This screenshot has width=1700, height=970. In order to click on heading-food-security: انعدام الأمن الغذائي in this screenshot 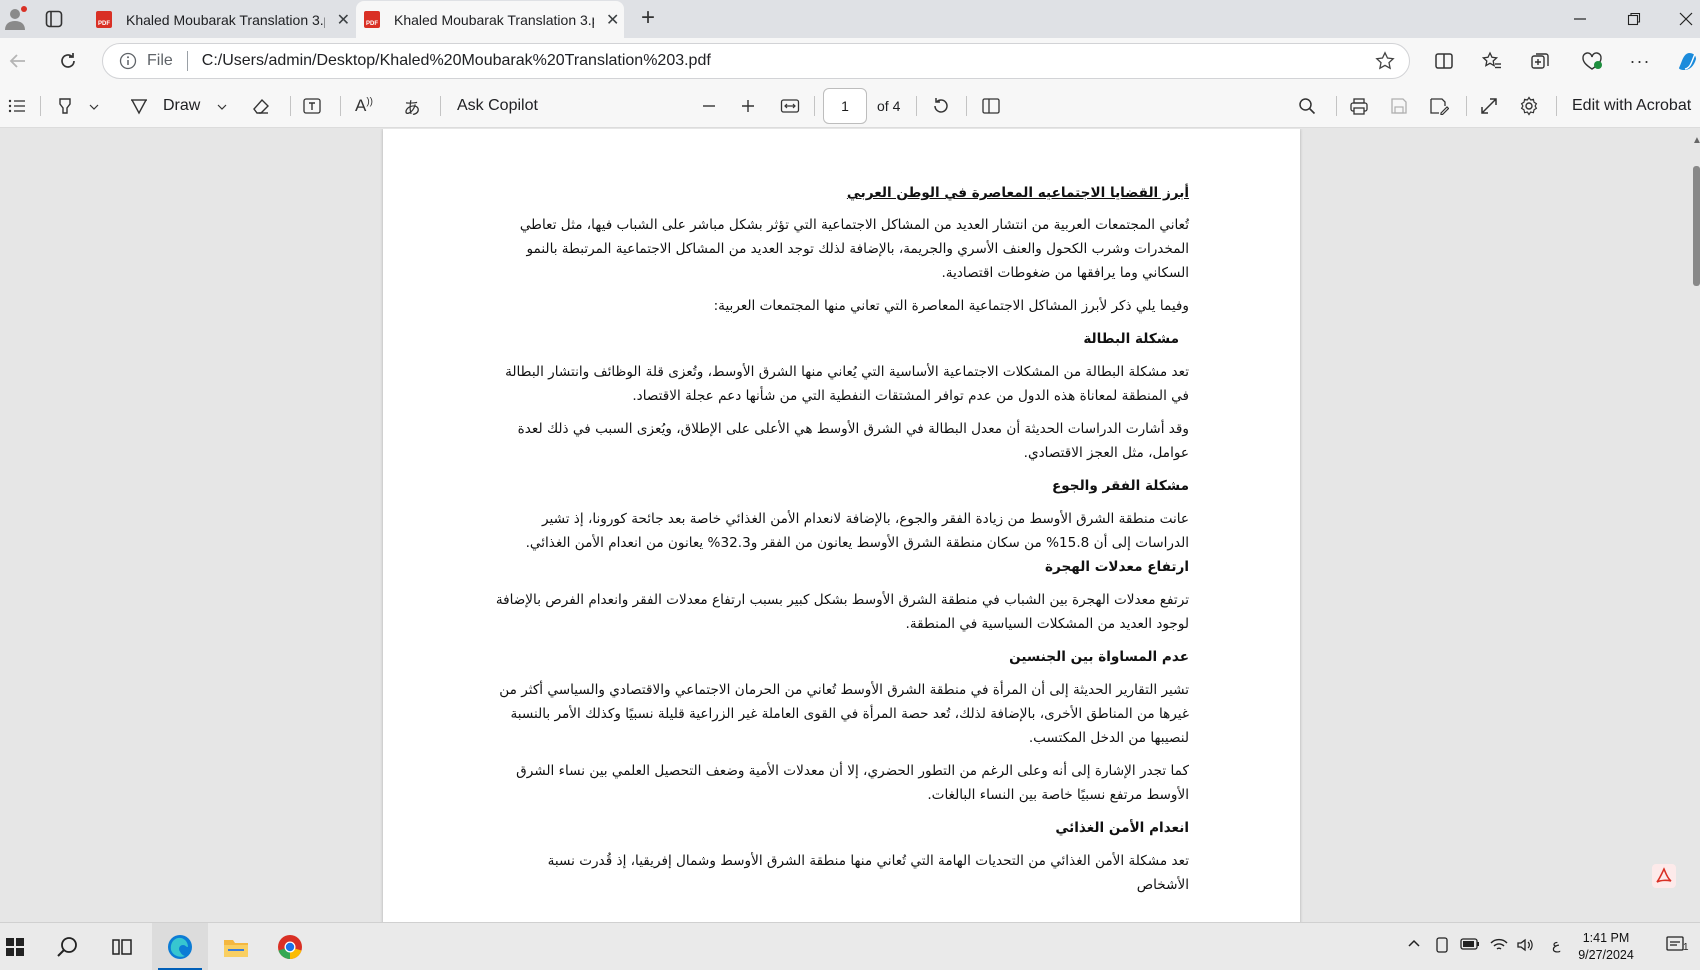, I will do `click(1122, 828)`.